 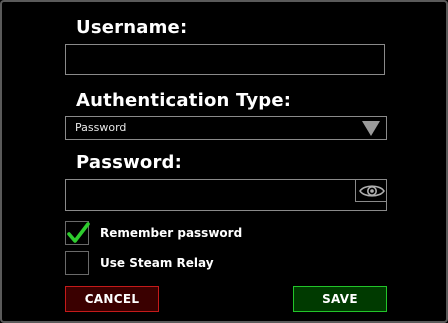 I want to click on username-label: Username:, so click(x=132, y=27).